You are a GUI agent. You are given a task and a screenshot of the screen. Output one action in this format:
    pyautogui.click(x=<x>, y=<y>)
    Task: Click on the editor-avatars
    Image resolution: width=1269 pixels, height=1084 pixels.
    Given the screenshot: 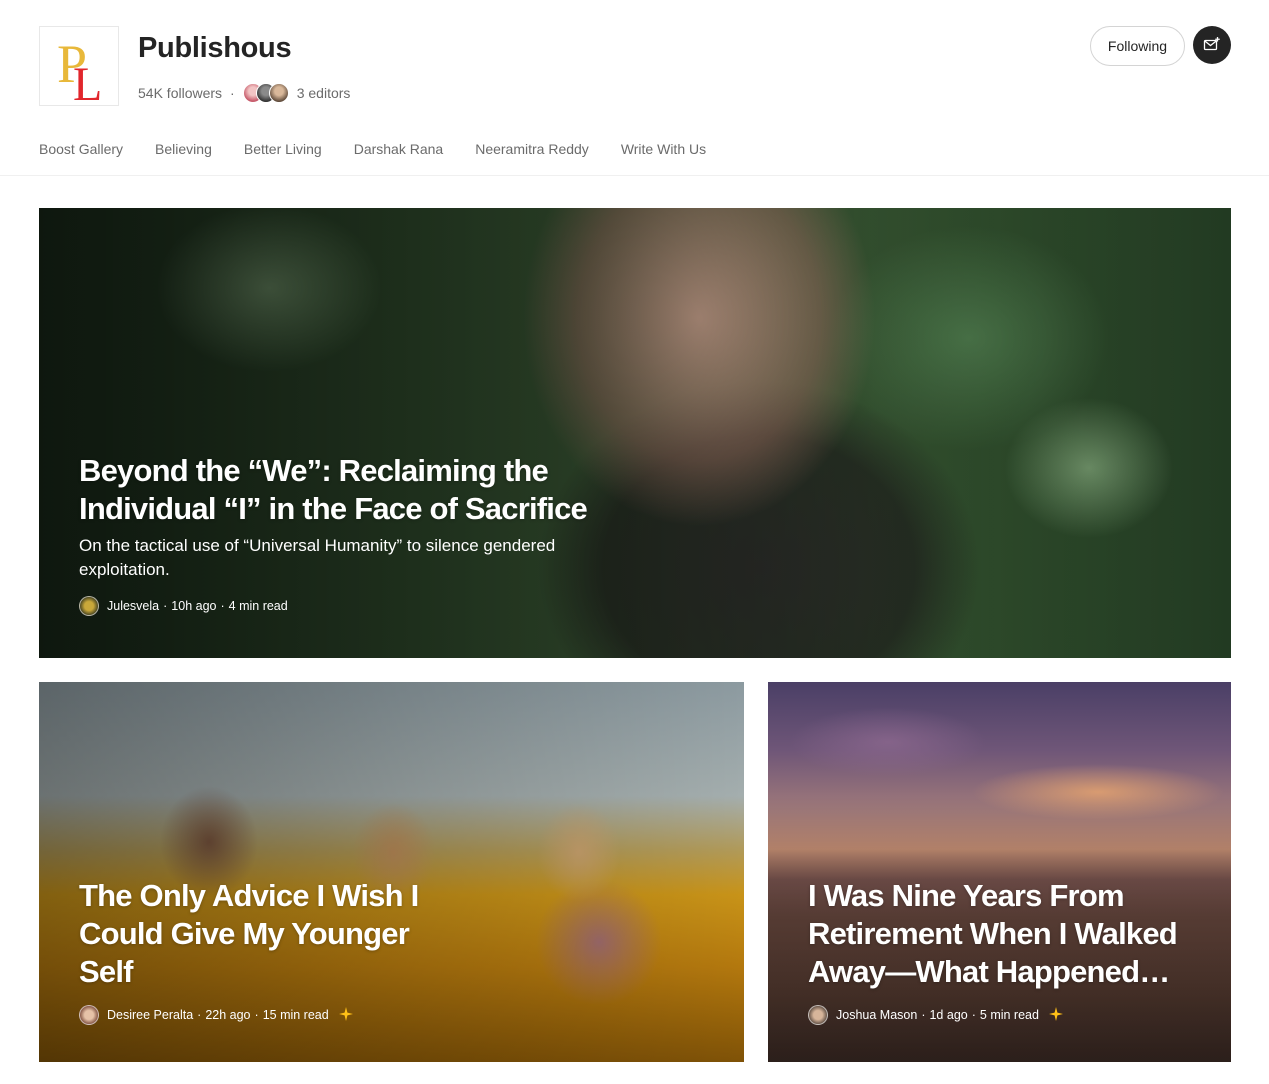 What is the action you would take?
    pyautogui.click(x=265, y=93)
    